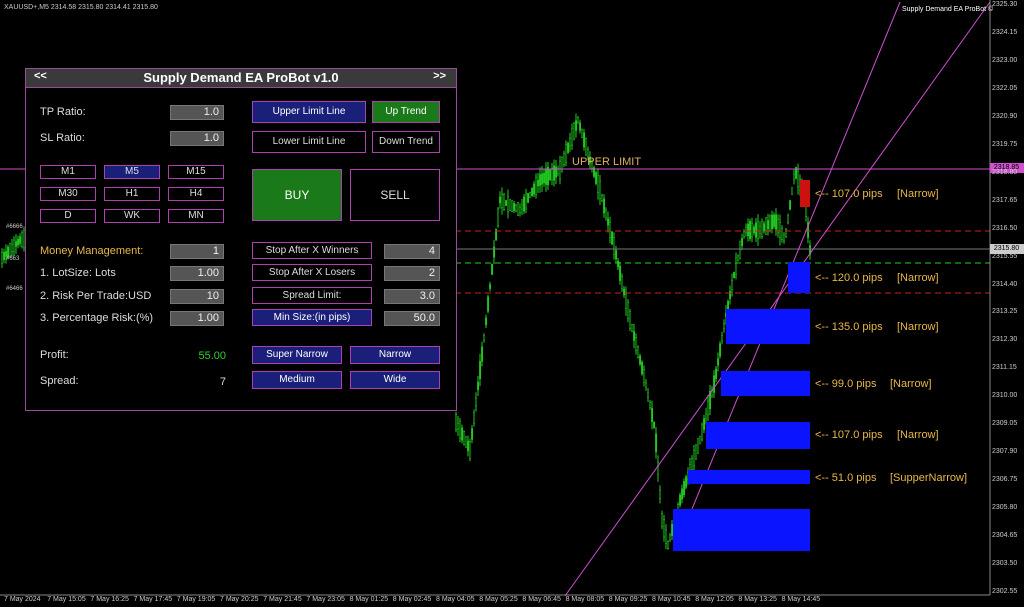 The height and width of the screenshot is (607, 1024). What do you see at coordinates (132, 172) in the screenshot?
I see `timeframe-m5-button: M5` at bounding box center [132, 172].